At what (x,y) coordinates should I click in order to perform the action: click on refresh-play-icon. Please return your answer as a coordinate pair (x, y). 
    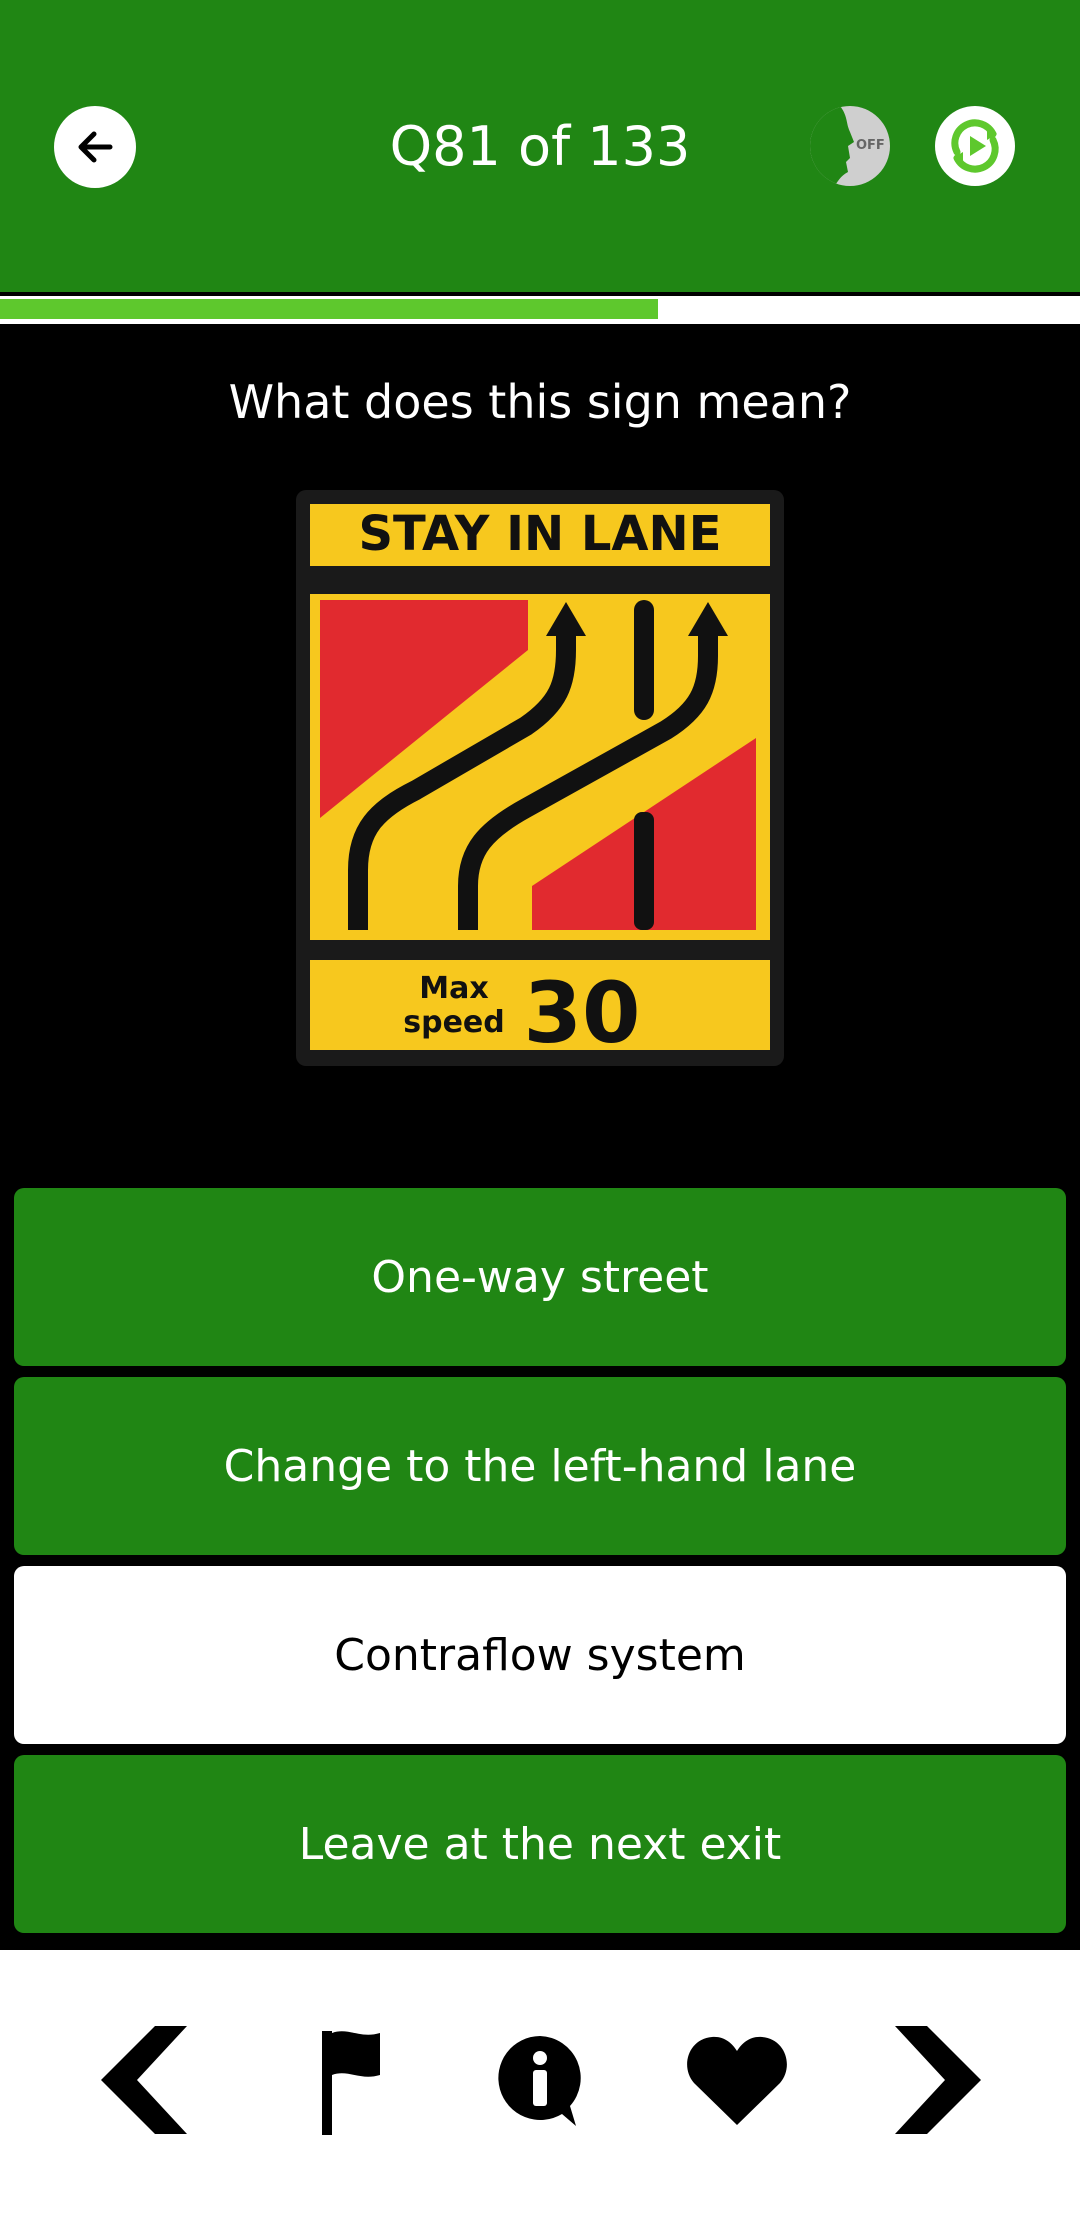
    Looking at the image, I should click on (975, 146).